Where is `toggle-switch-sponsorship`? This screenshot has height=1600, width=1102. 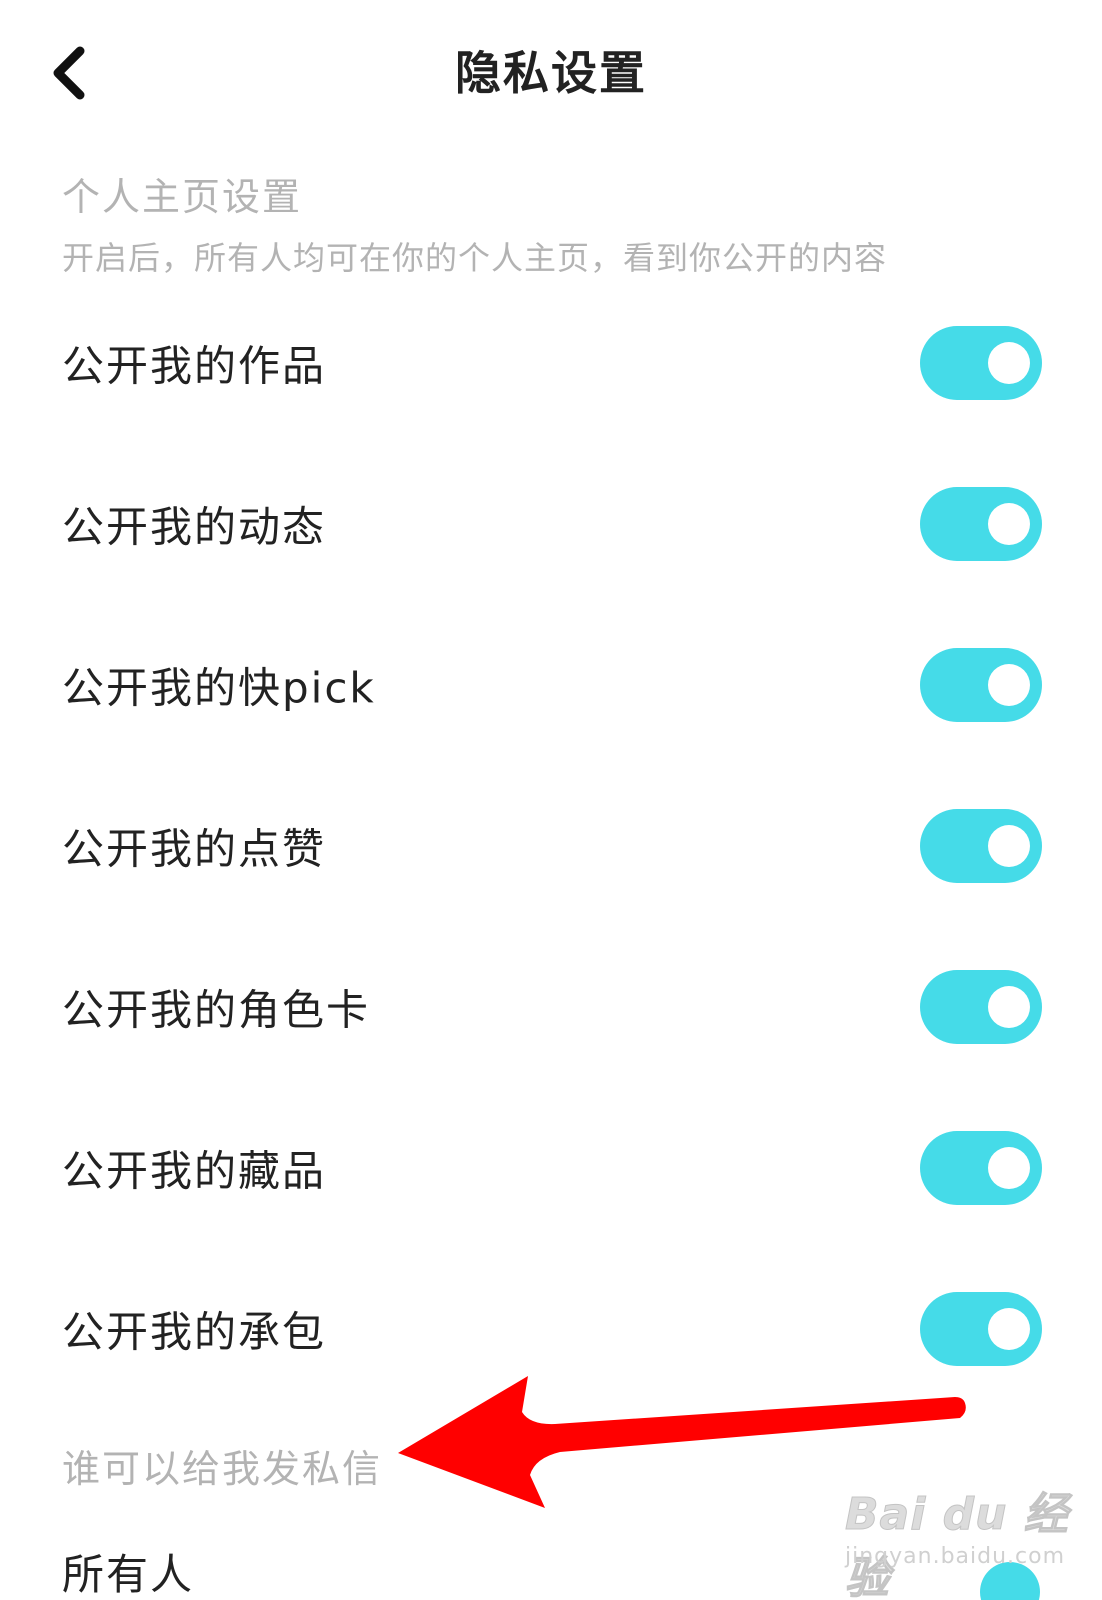 toggle-switch-sponsorship is located at coordinates (981, 1329).